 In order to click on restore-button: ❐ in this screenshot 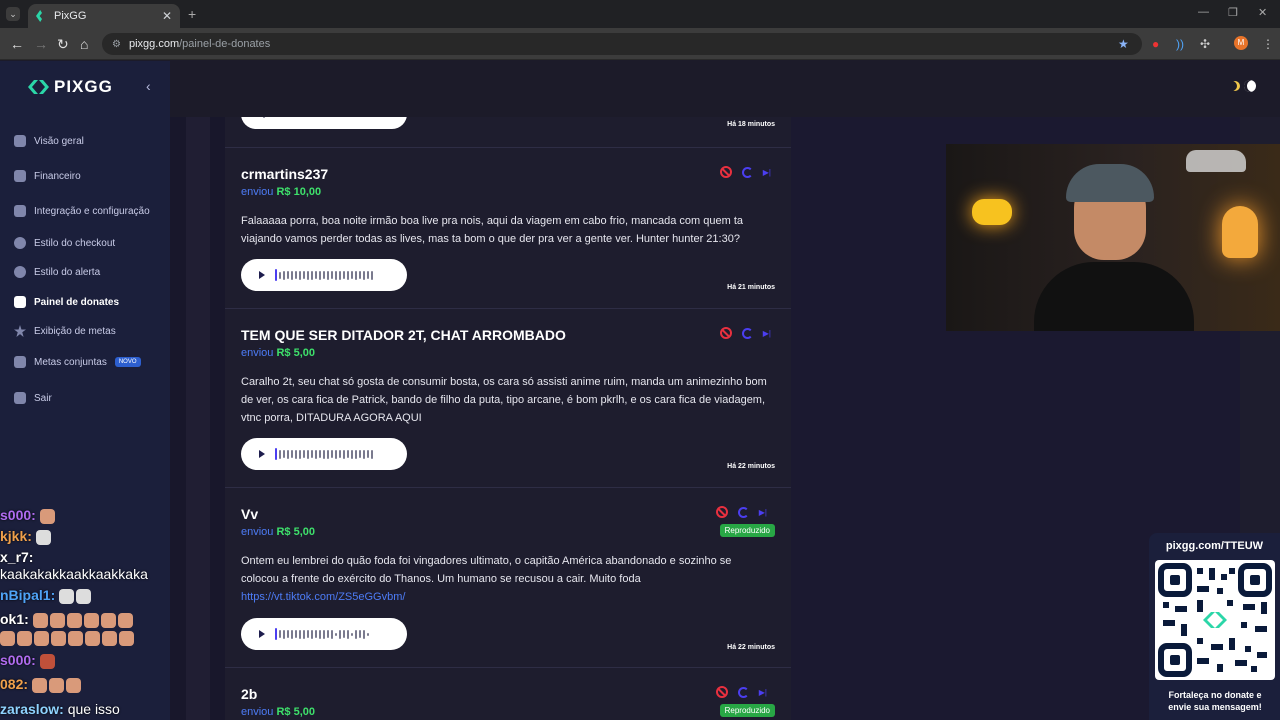, I will do `click(1233, 12)`.